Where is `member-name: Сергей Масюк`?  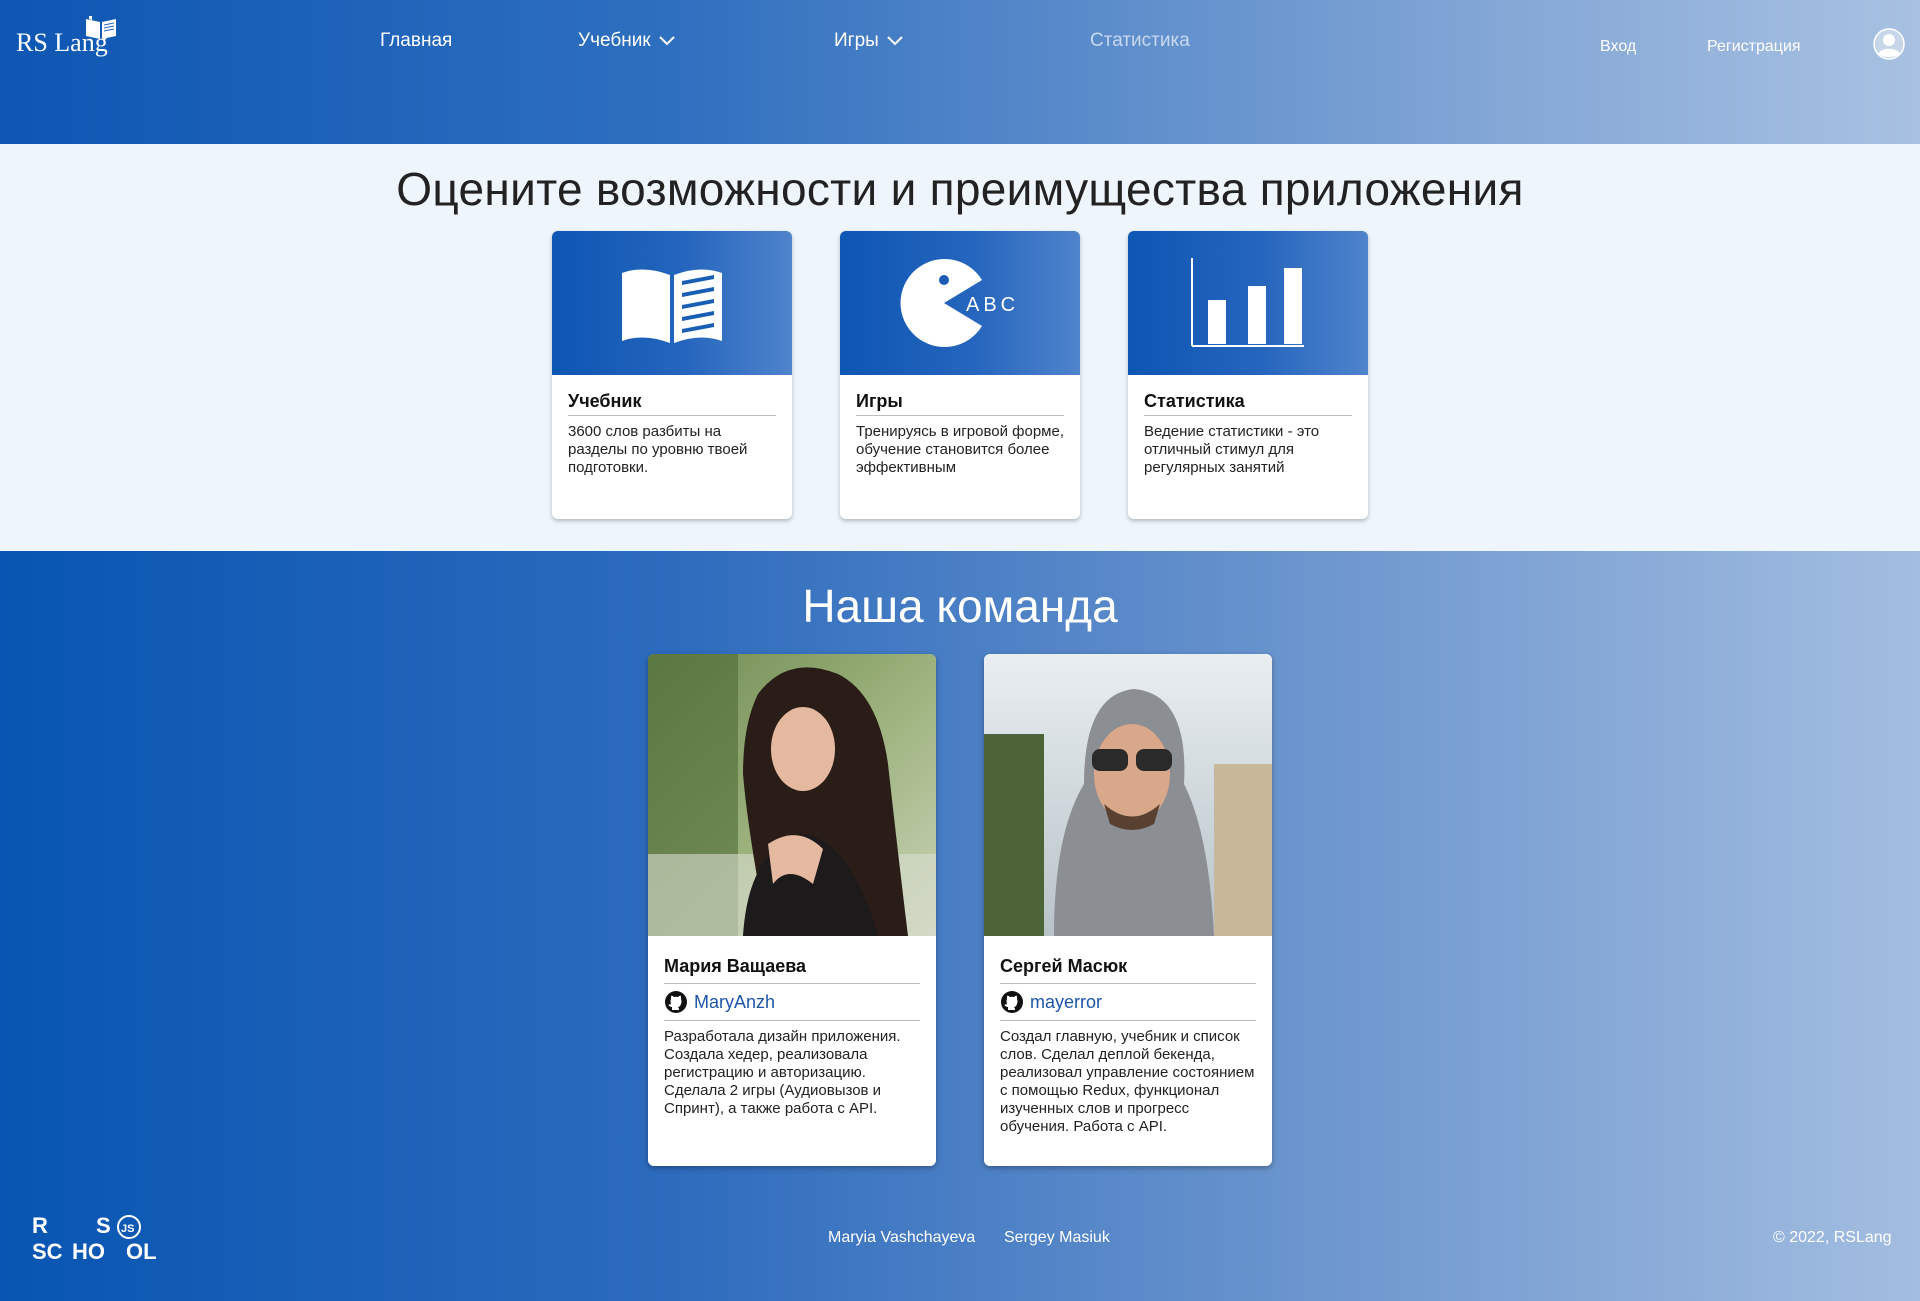 member-name: Сергей Масюк is located at coordinates (1128, 970).